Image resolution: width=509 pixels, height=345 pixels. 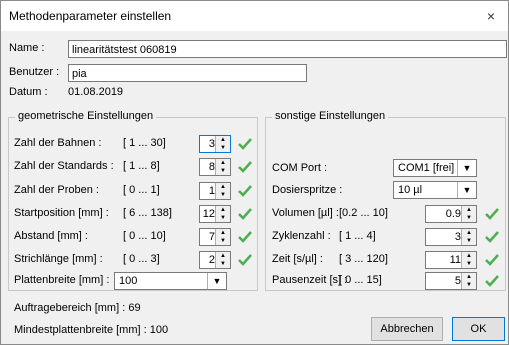 What do you see at coordinates (407, 329) in the screenshot?
I see `cancel-button: Abbrechen` at bounding box center [407, 329].